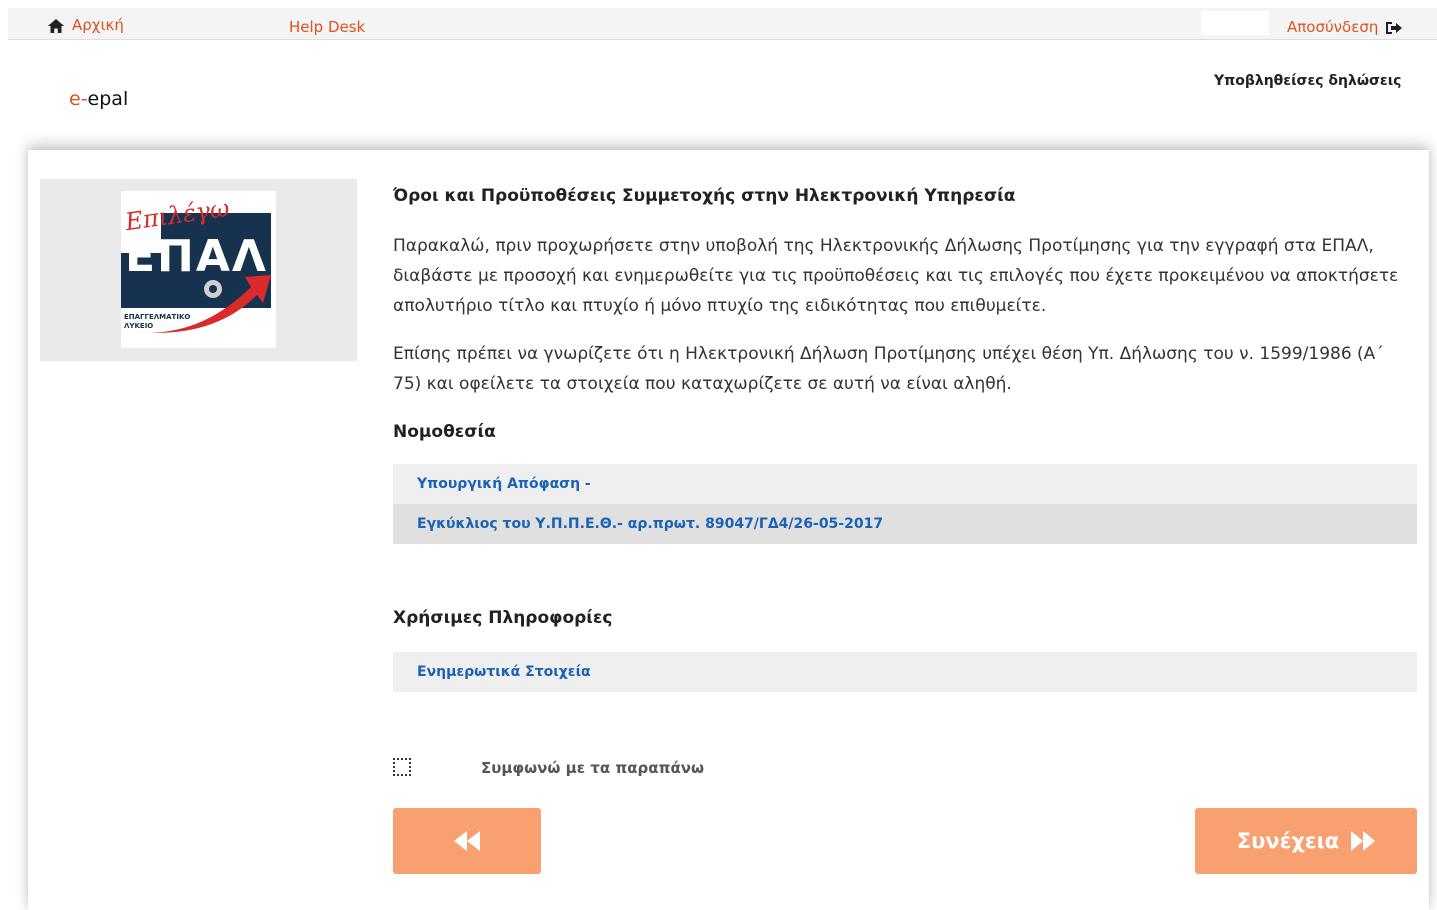 This screenshot has width=1437, height=910. What do you see at coordinates (905, 672) in the screenshot?
I see `info-link-informative-material: Ενημερωτικά Στοιχεία` at bounding box center [905, 672].